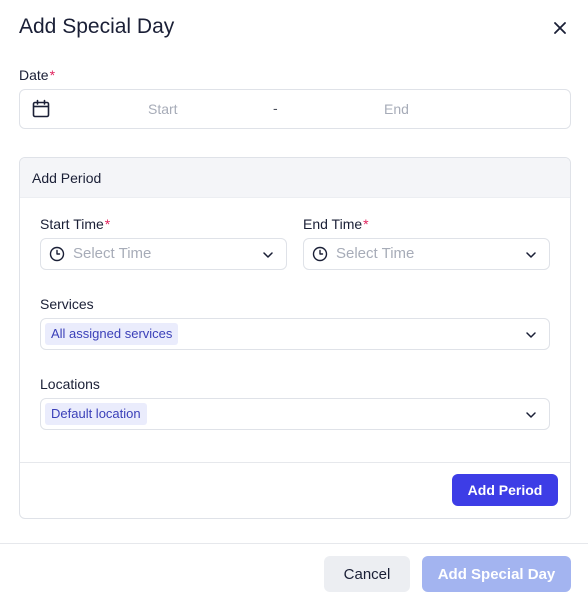  I want to click on add-period-button: Add Period, so click(505, 490).